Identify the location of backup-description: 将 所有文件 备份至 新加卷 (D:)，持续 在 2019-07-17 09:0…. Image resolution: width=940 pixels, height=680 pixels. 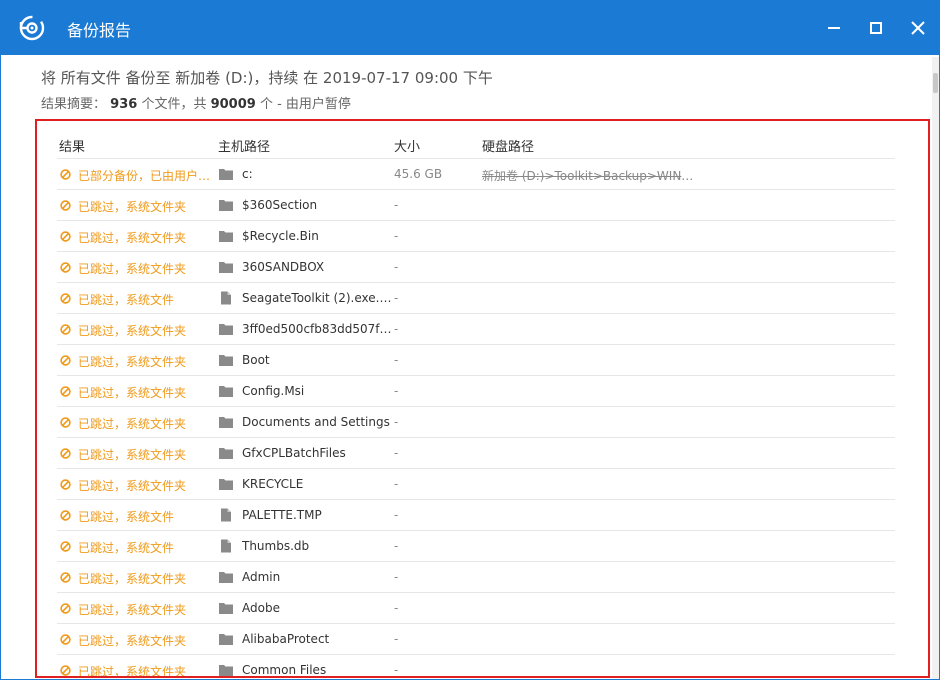
(267, 78).